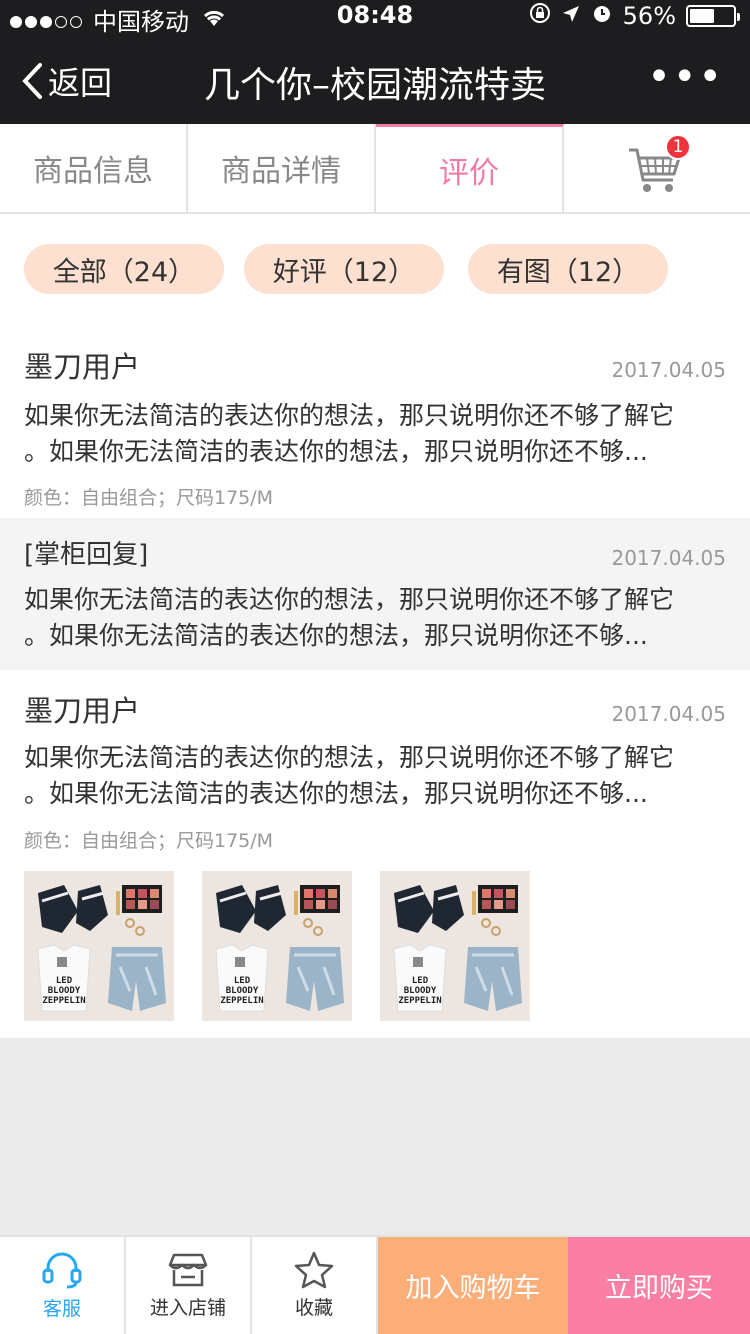  Describe the element at coordinates (470, 168) in the screenshot. I see `tab-reviews: 评价` at that location.